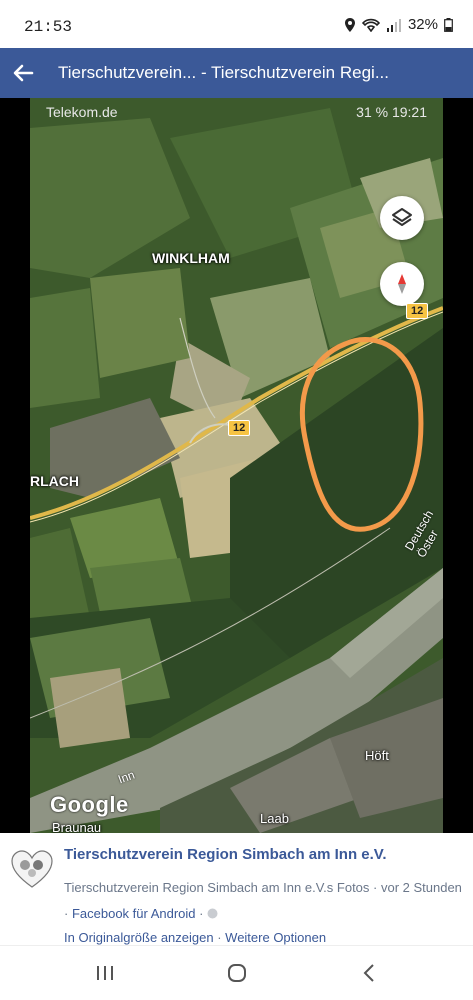 This screenshot has height=1000, width=473. Describe the element at coordinates (275, 937) in the screenshot. I see `more-options-link: Weitere Optionen` at that location.